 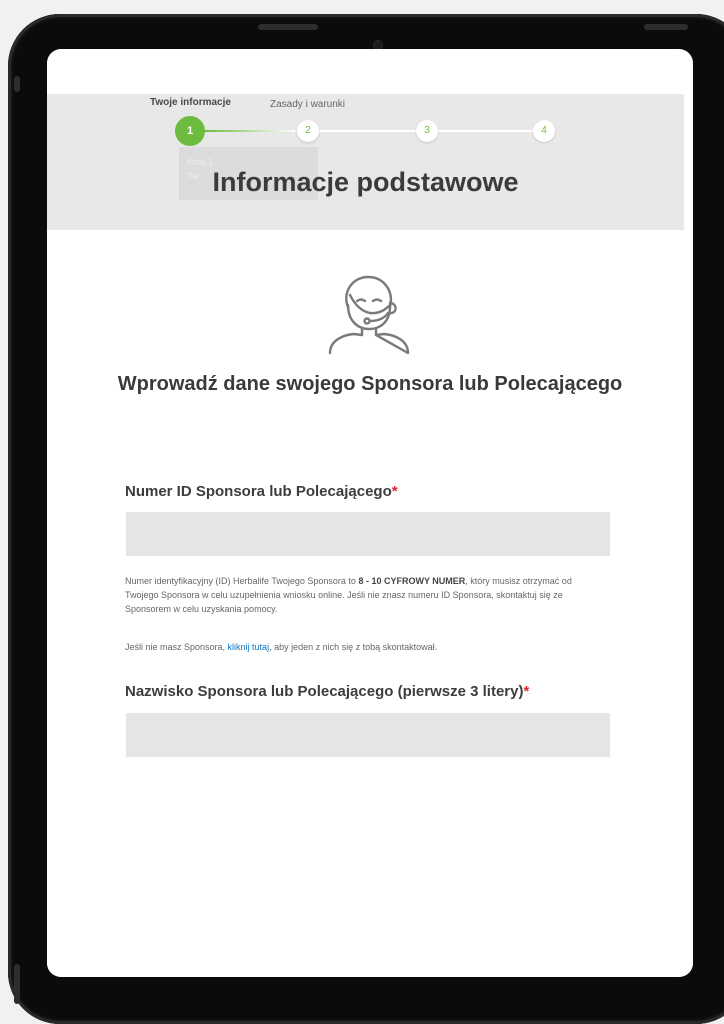 I want to click on sponsor-id-input, so click(x=368, y=534).